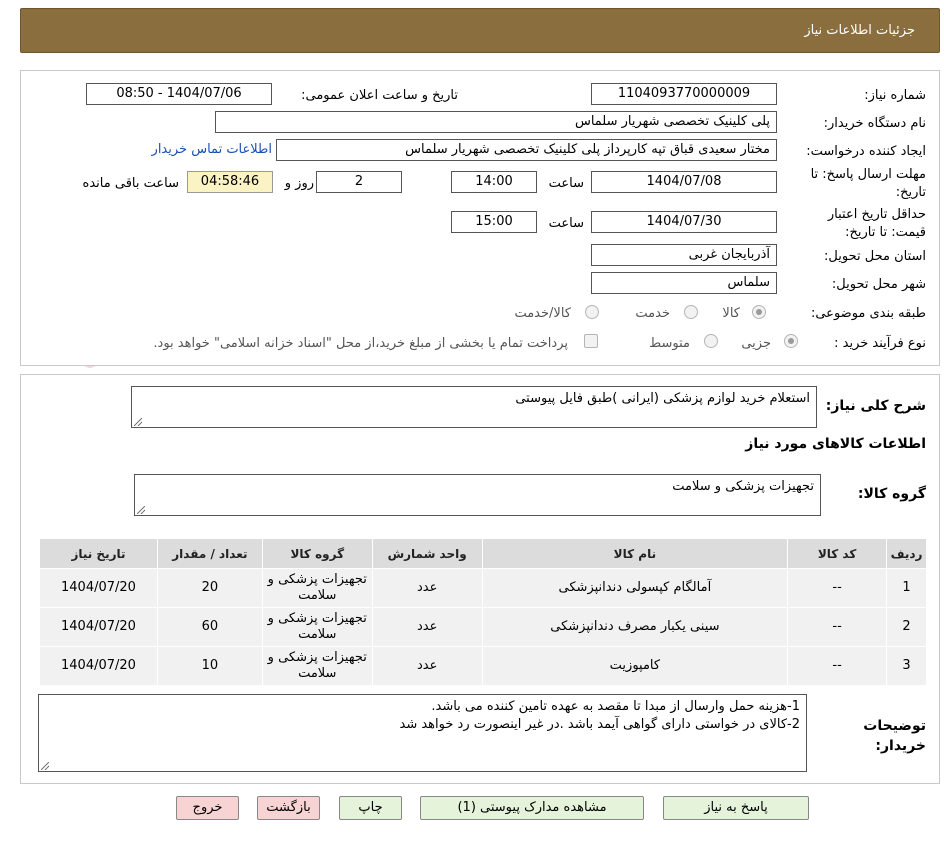  I want to click on process-radio-minor, so click(791, 341).